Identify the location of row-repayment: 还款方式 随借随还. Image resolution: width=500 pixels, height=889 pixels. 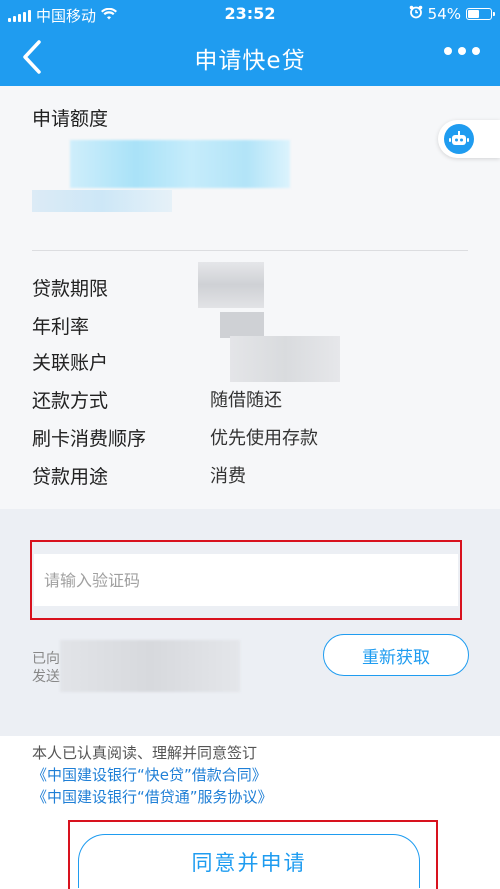
(252, 401).